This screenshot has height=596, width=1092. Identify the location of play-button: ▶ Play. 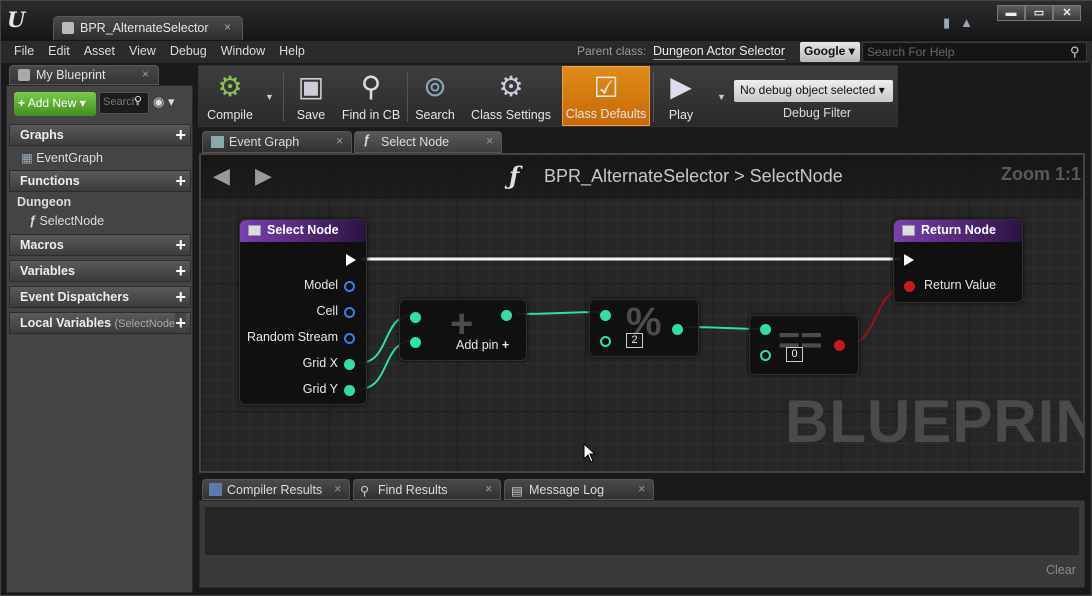
(681, 96).